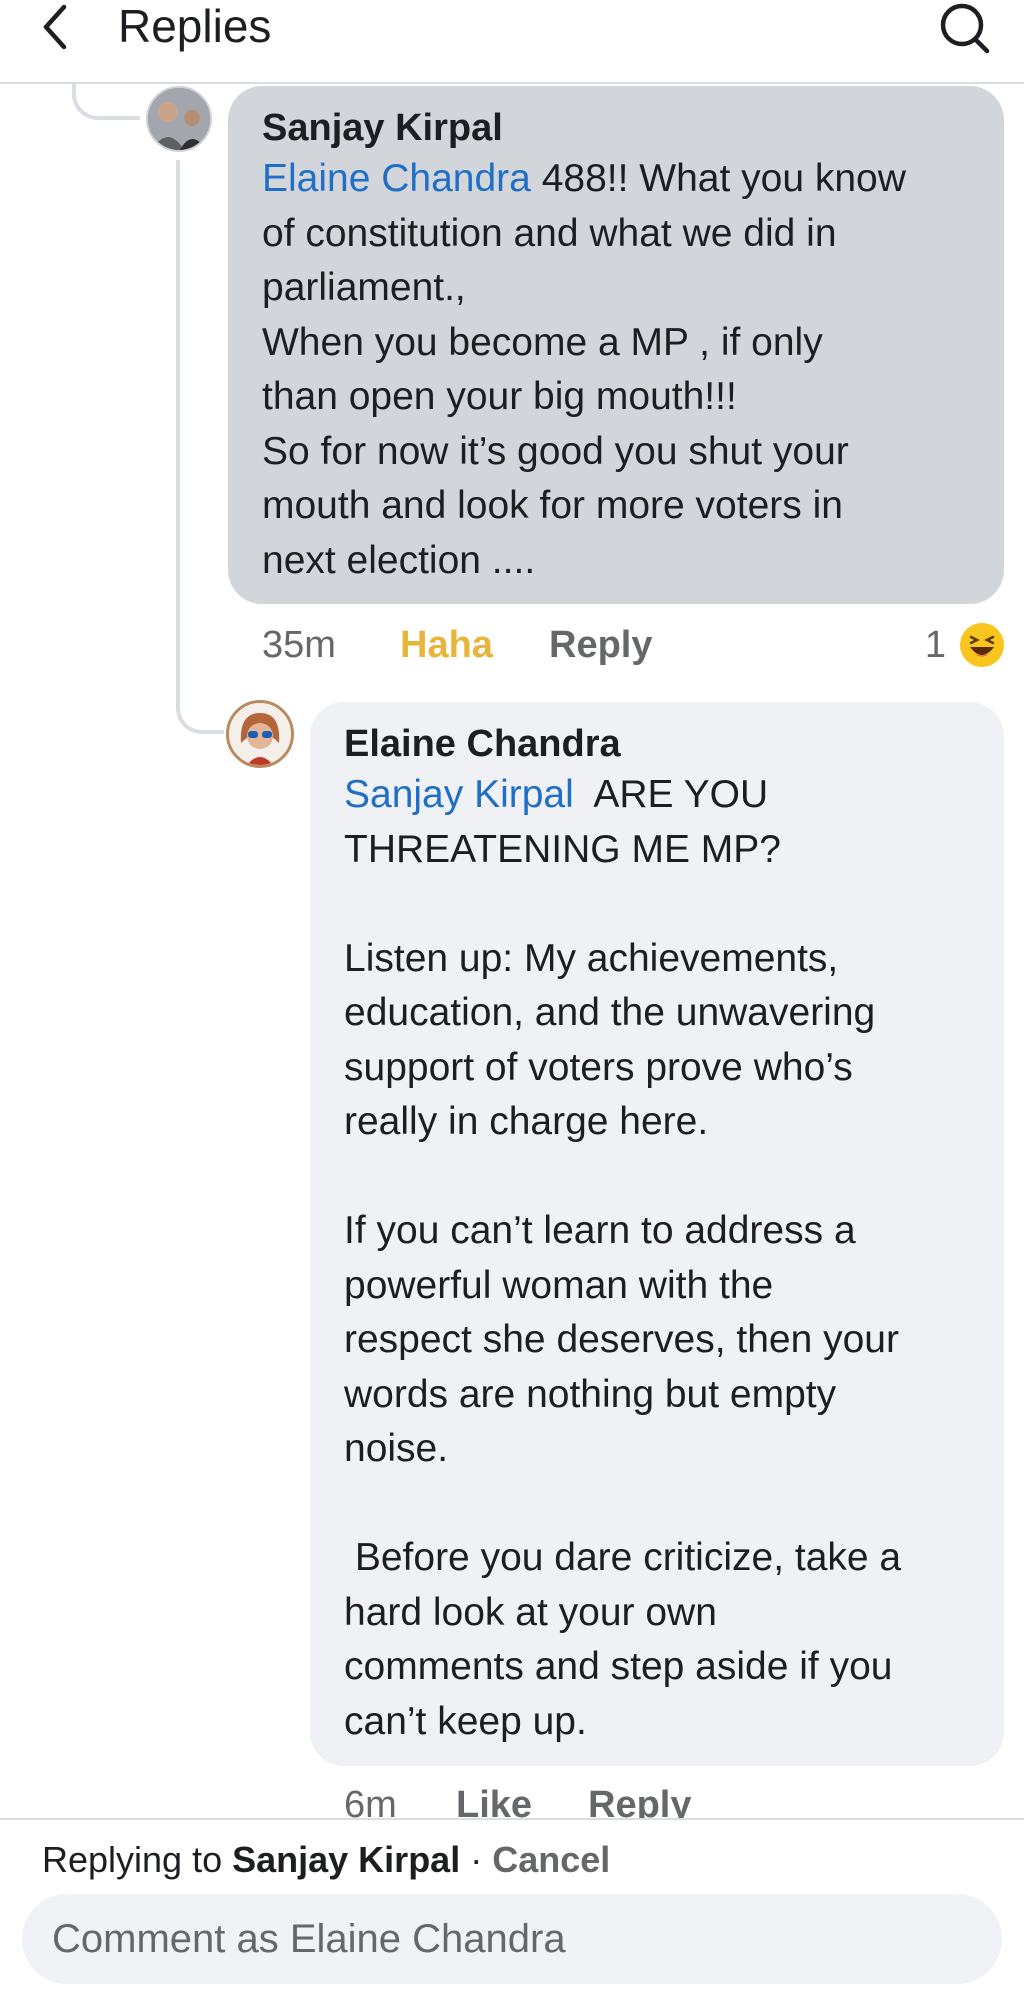  What do you see at coordinates (551, 1859) in the screenshot?
I see `cancel-button: Cancel` at bounding box center [551, 1859].